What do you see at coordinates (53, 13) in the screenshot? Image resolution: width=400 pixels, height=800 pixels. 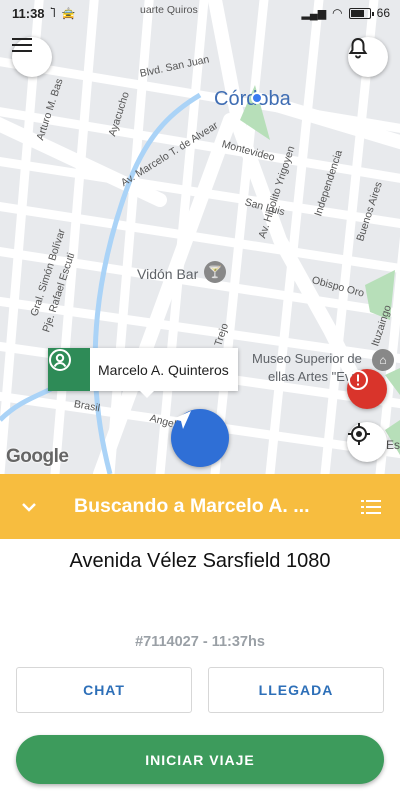 I see `usb-icon: Ⴈ` at bounding box center [53, 13].